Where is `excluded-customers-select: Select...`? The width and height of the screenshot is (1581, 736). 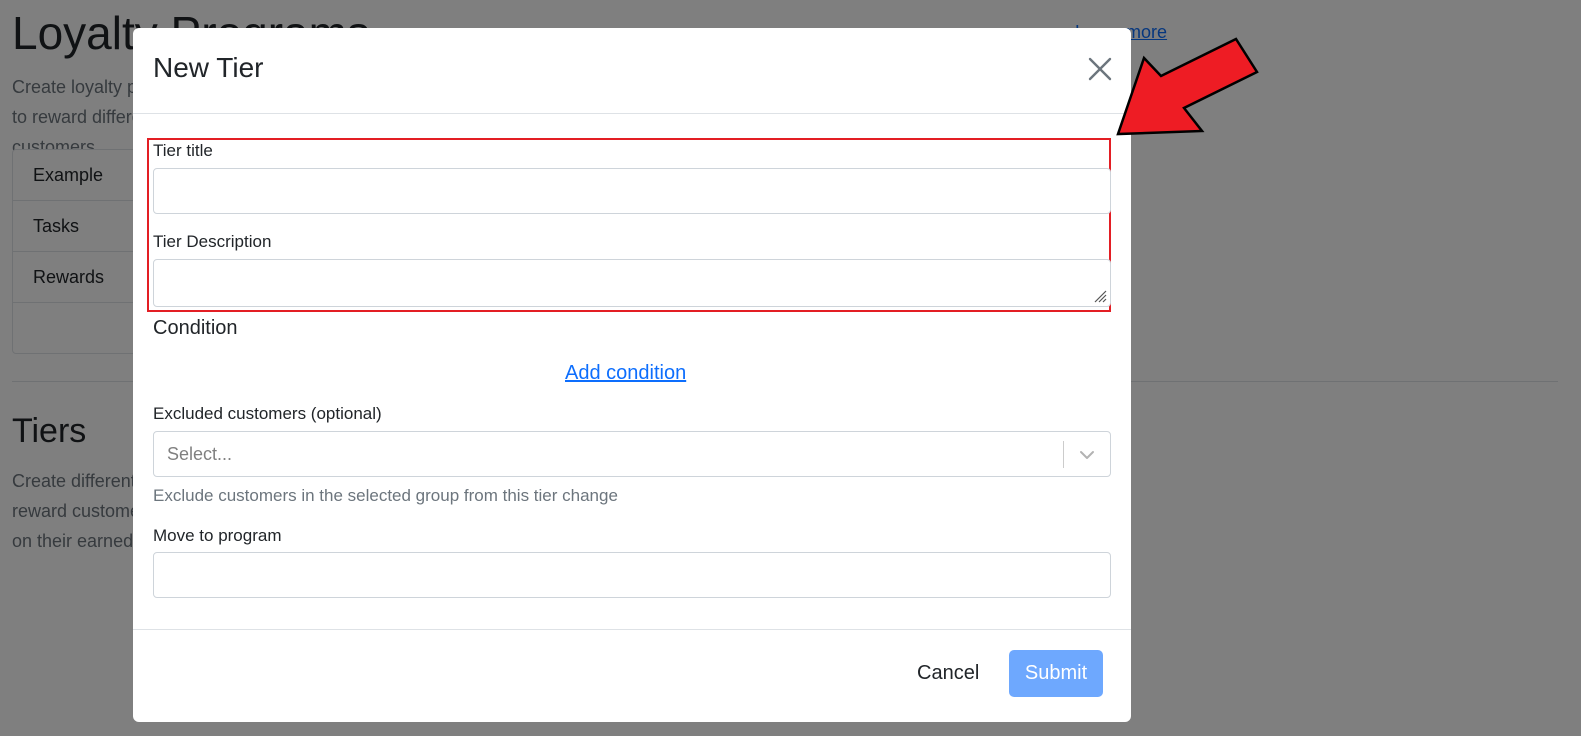 excluded-customers-select: Select... is located at coordinates (632, 454).